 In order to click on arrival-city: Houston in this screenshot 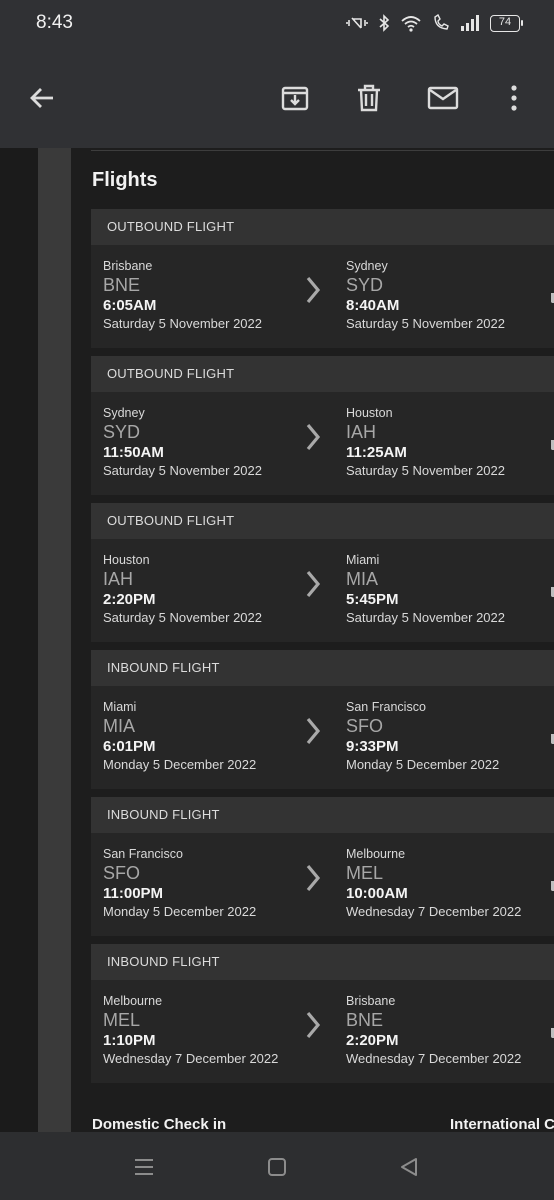, I will do `click(369, 413)`.